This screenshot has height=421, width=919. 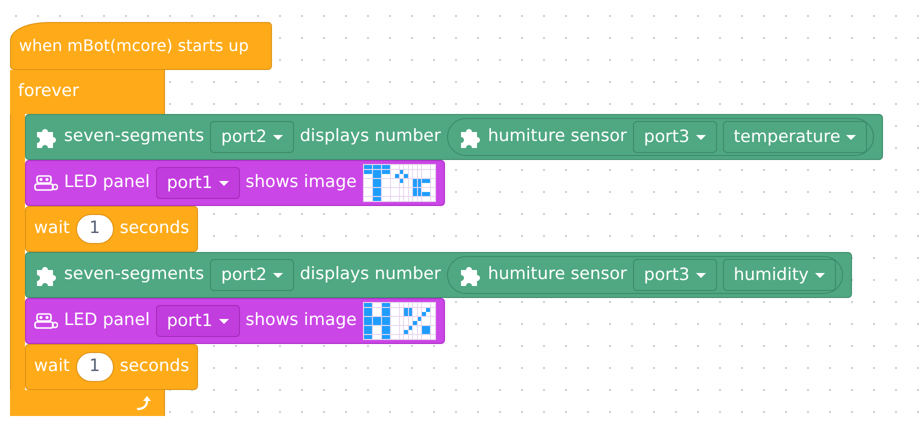 What do you see at coordinates (48, 92) in the screenshot?
I see `block-label: forever` at bounding box center [48, 92].